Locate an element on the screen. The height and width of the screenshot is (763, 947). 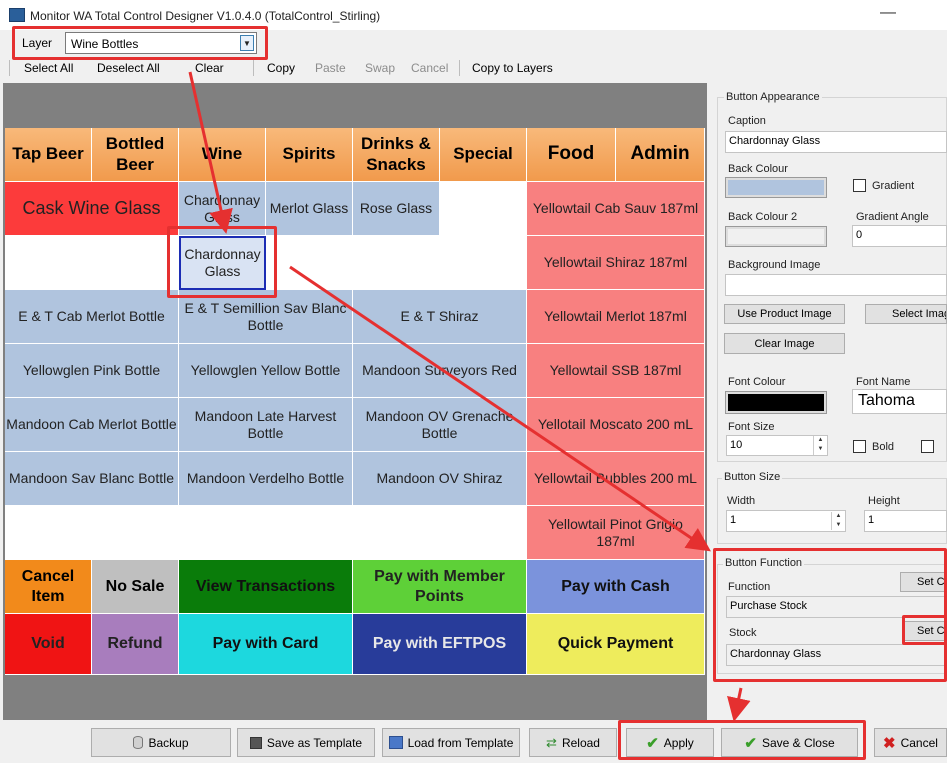
et-cab-merlot-button: E & T Cab Merlot Bottle is located at coordinates (92, 317).